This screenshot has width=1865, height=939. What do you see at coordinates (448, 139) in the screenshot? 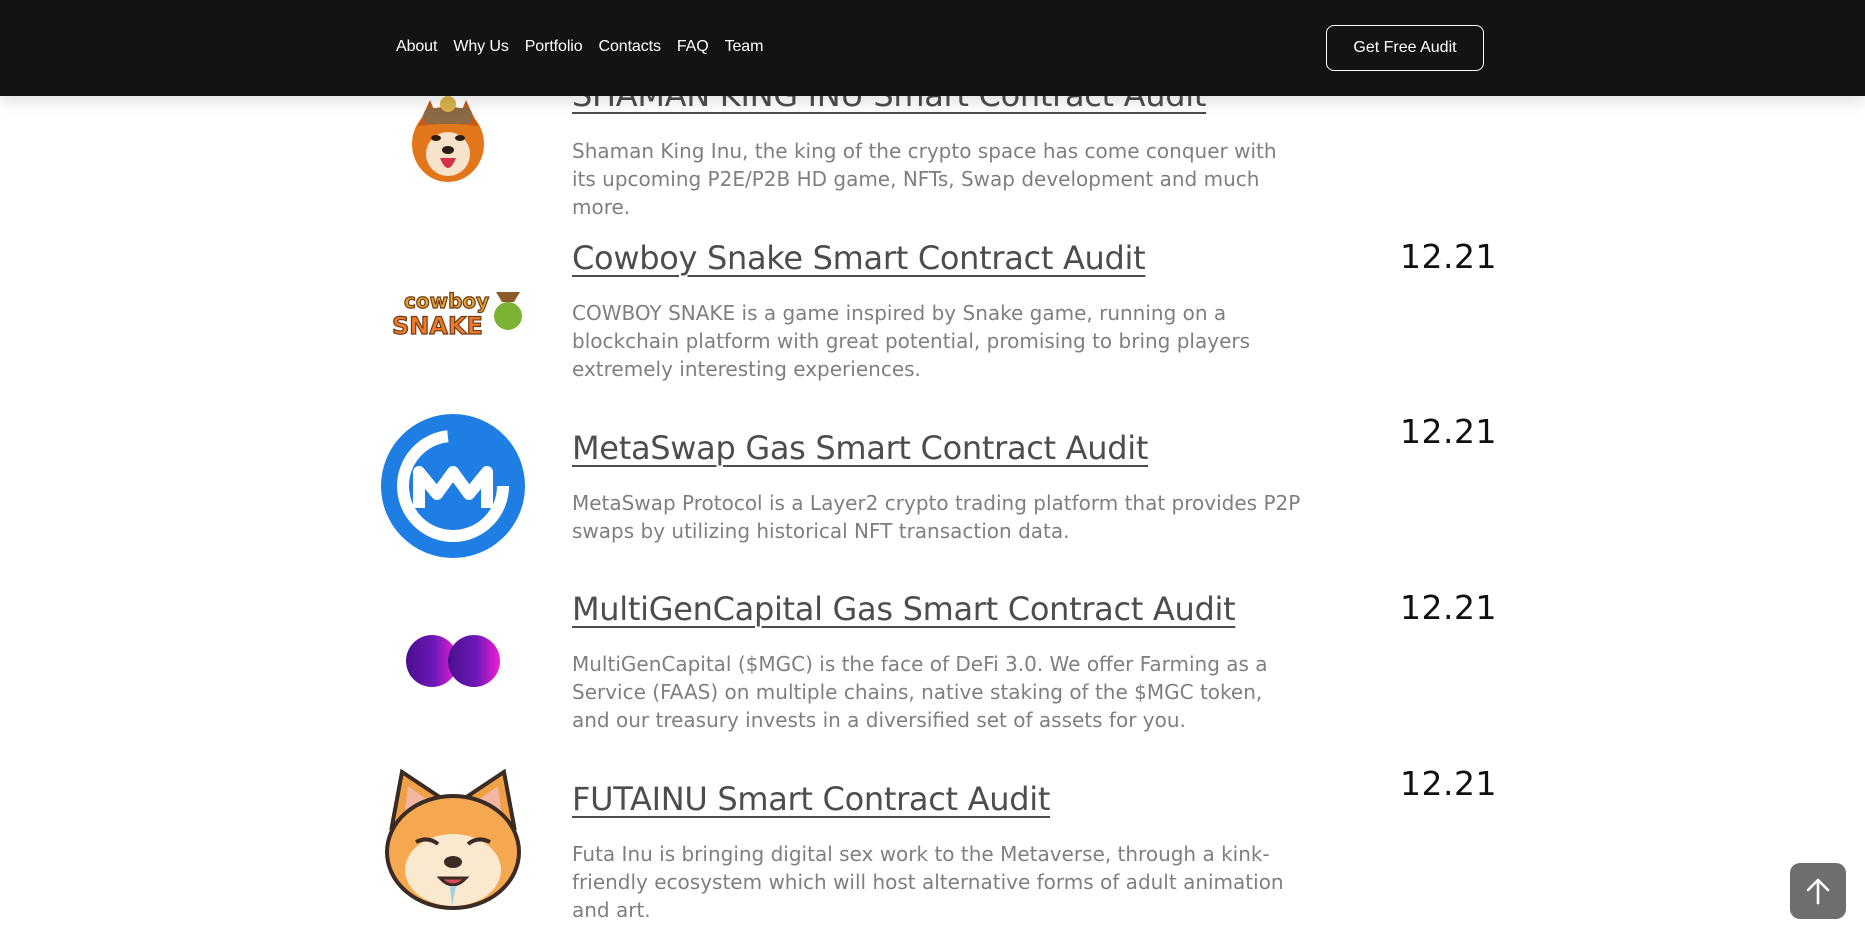
I see `shiba-warrior-icon` at bounding box center [448, 139].